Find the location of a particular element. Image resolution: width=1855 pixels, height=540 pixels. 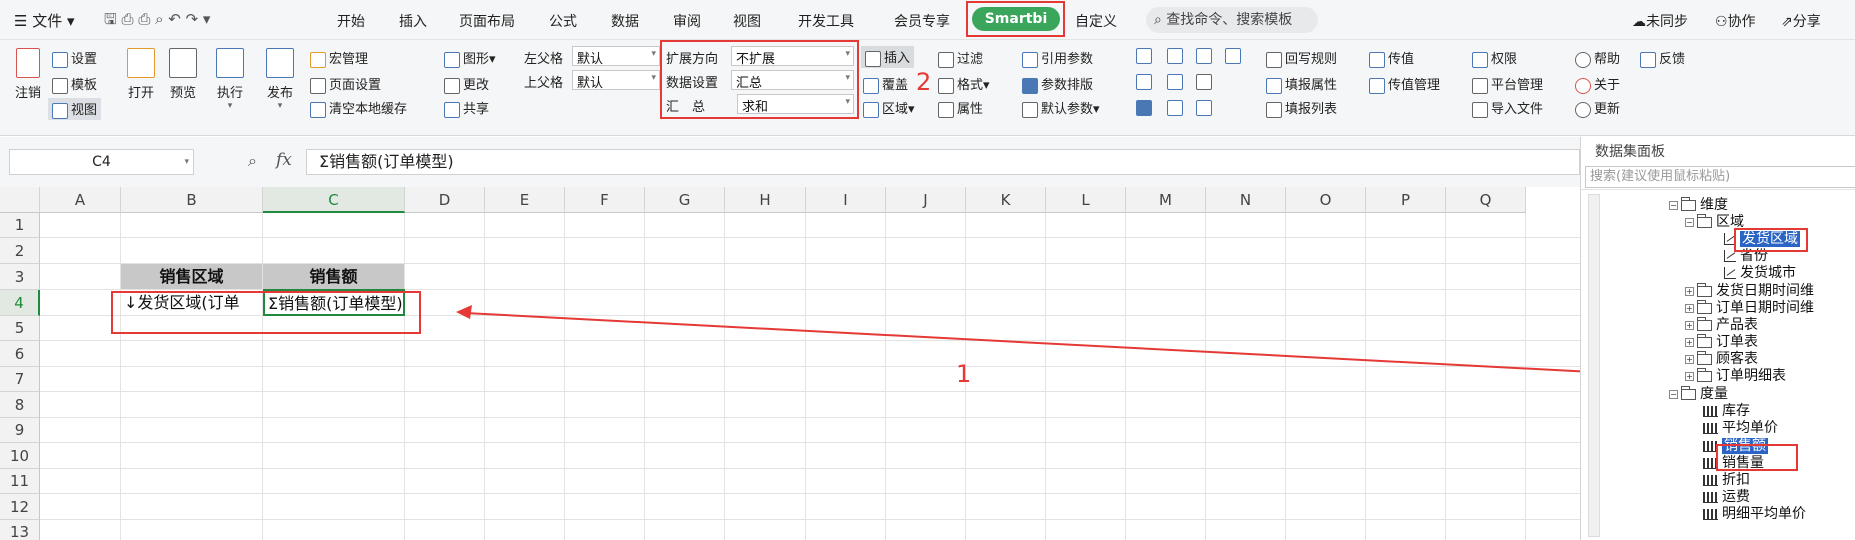

settings-button: 设置 is located at coordinates (74, 58).